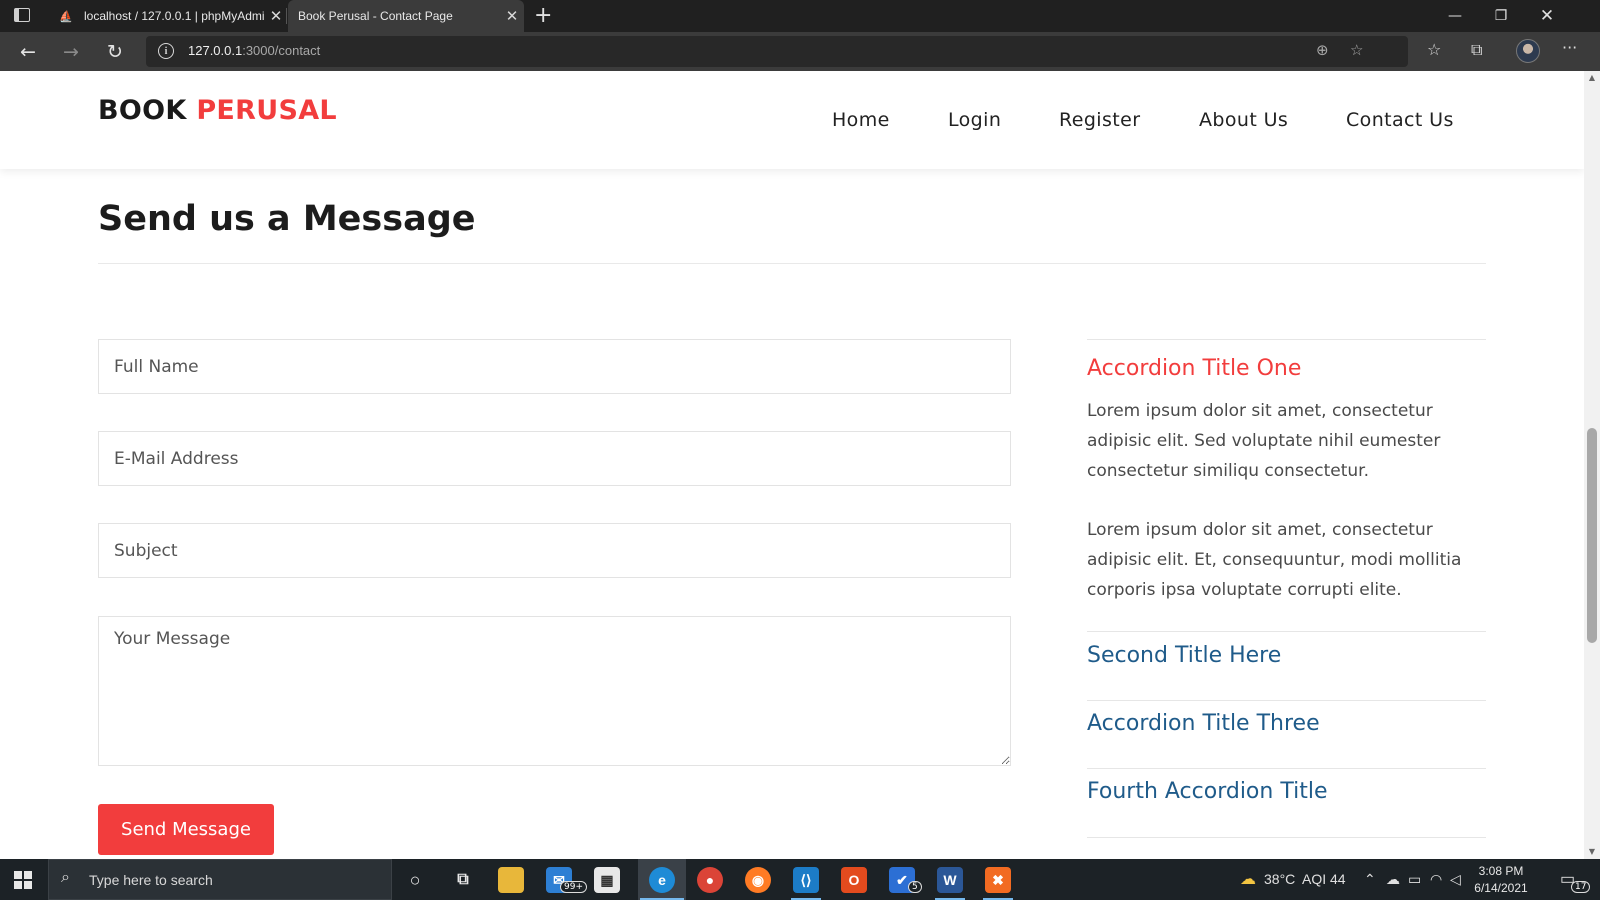 Image resolution: width=1600 pixels, height=900 pixels. I want to click on windows-start-icon, so click(23, 880).